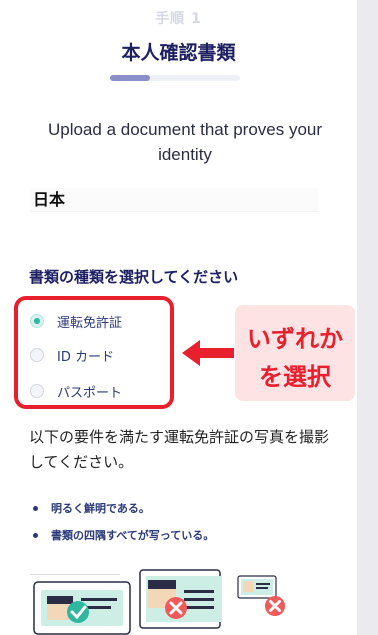 This screenshot has width=378, height=635. Describe the element at coordinates (133, 535) in the screenshot. I see `bullet-text: 書類の四隅すべてが写っている。` at that location.